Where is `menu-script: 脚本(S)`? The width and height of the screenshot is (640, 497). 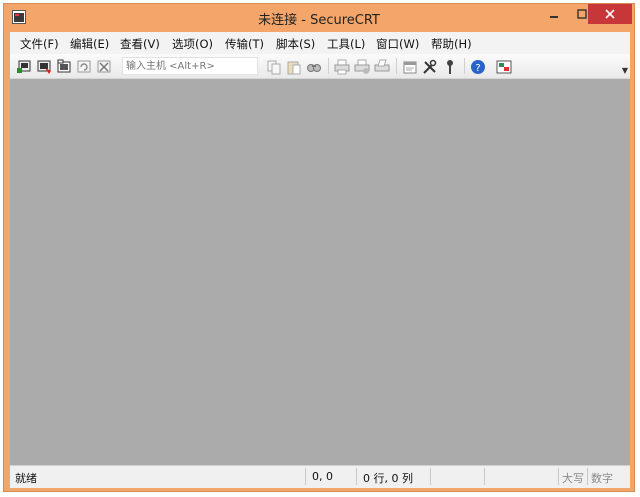
menu-script: 脚本(S) is located at coordinates (295, 44).